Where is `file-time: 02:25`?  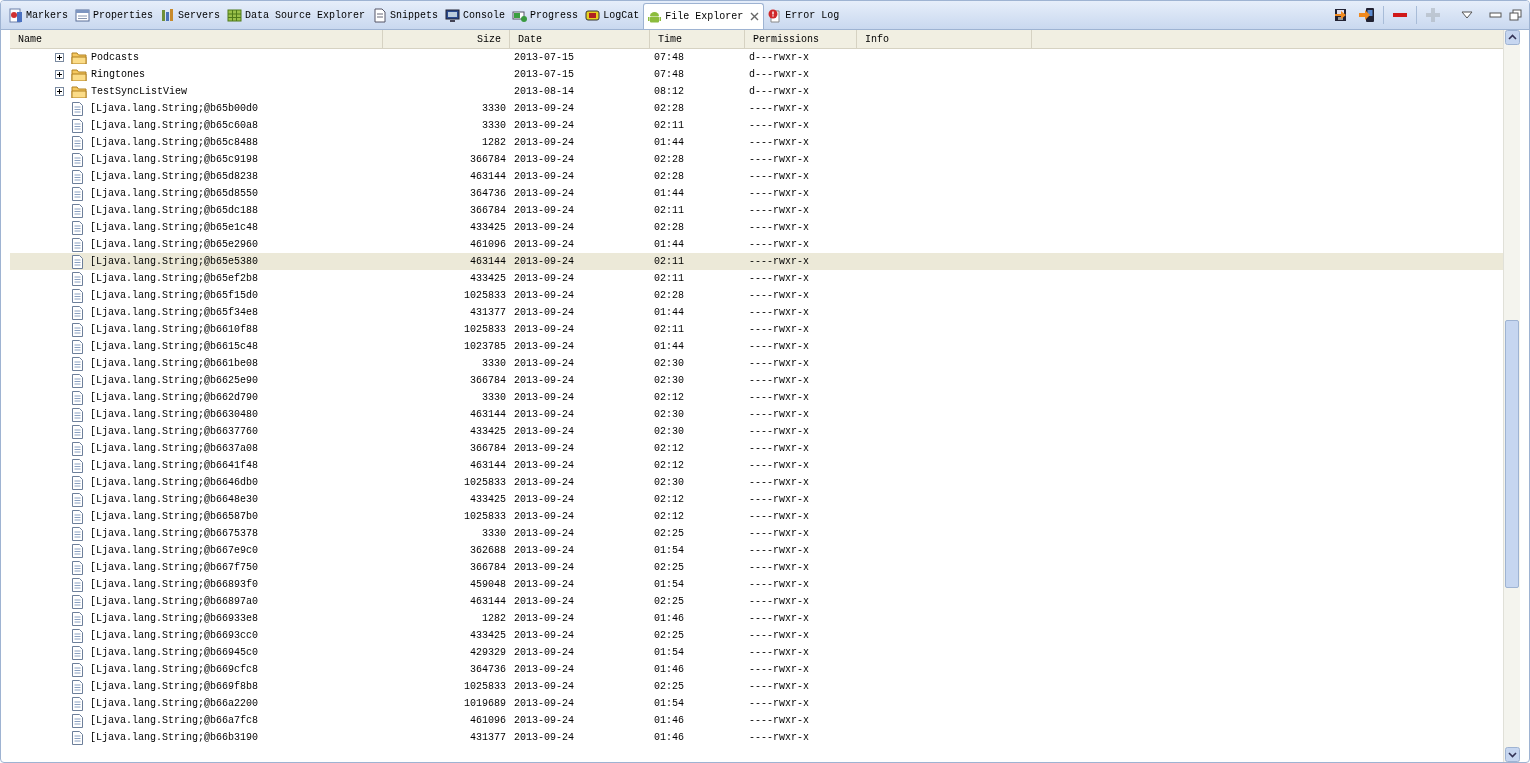 file-time: 02:25 is located at coordinates (669, 533).